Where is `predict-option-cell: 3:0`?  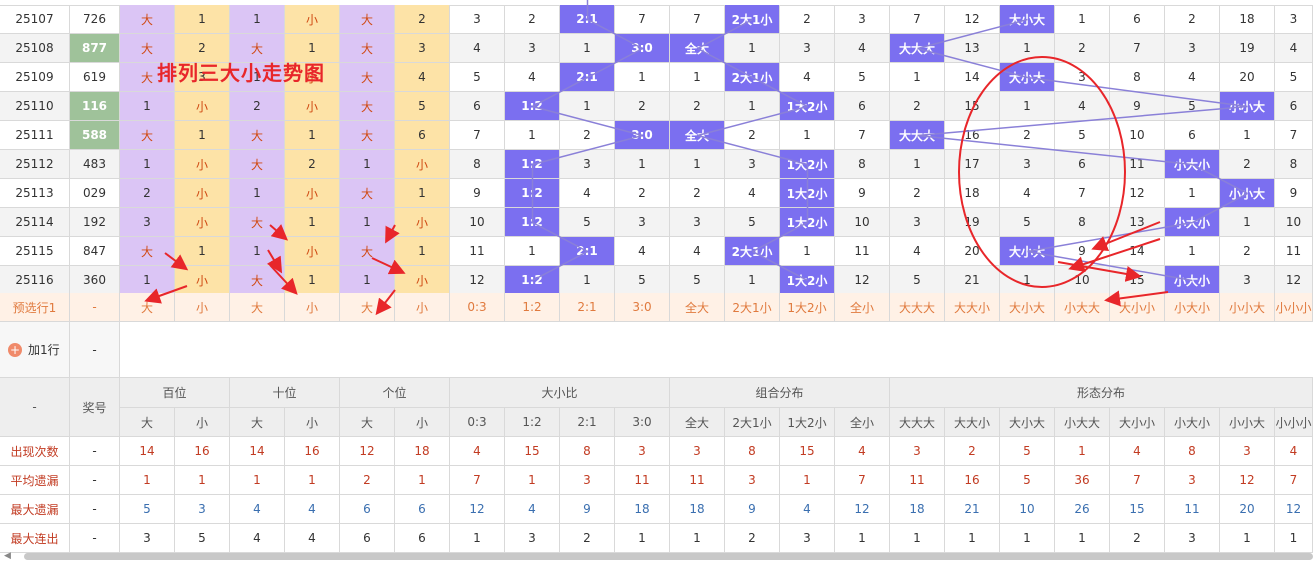 predict-option-cell: 3:0 is located at coordinates (642, 307).